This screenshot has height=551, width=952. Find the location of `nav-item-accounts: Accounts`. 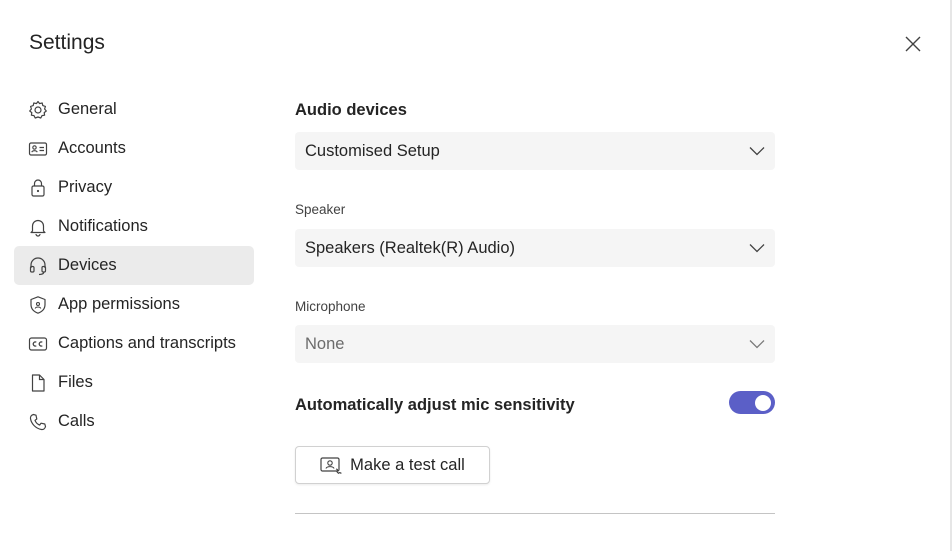

nav-item-accounts: Accounts is located at coordinates (134, 148).